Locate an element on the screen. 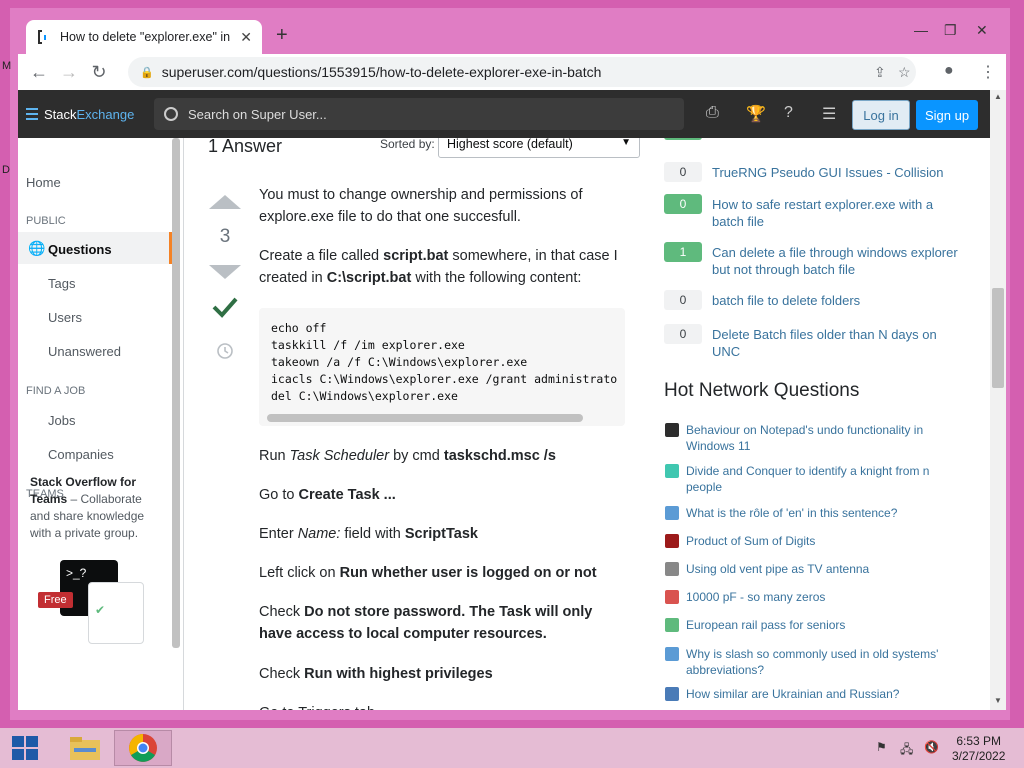  italic-text: Task Scheduler is located at coordinates (339, 456).